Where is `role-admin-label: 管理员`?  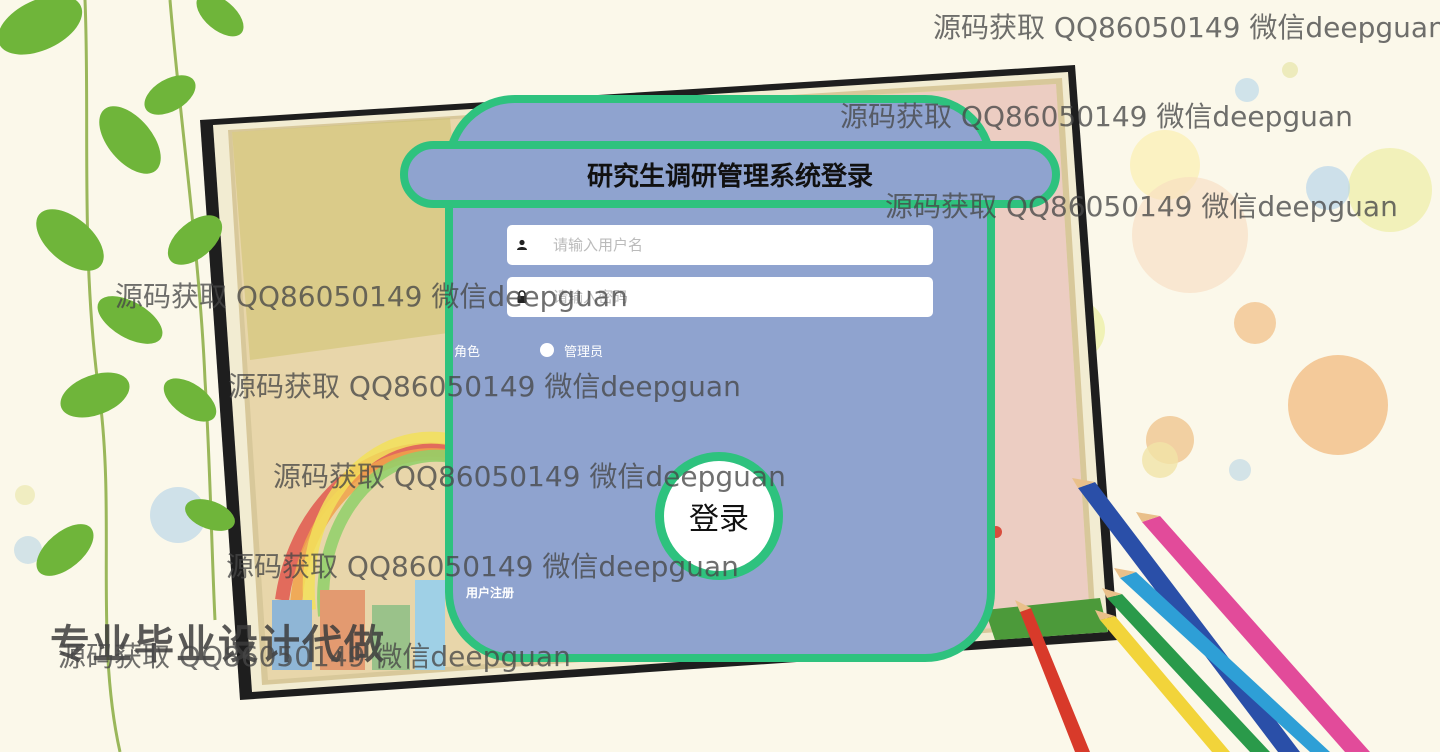 role-admin-label: 管理员 is located at coordinates (583, 350).